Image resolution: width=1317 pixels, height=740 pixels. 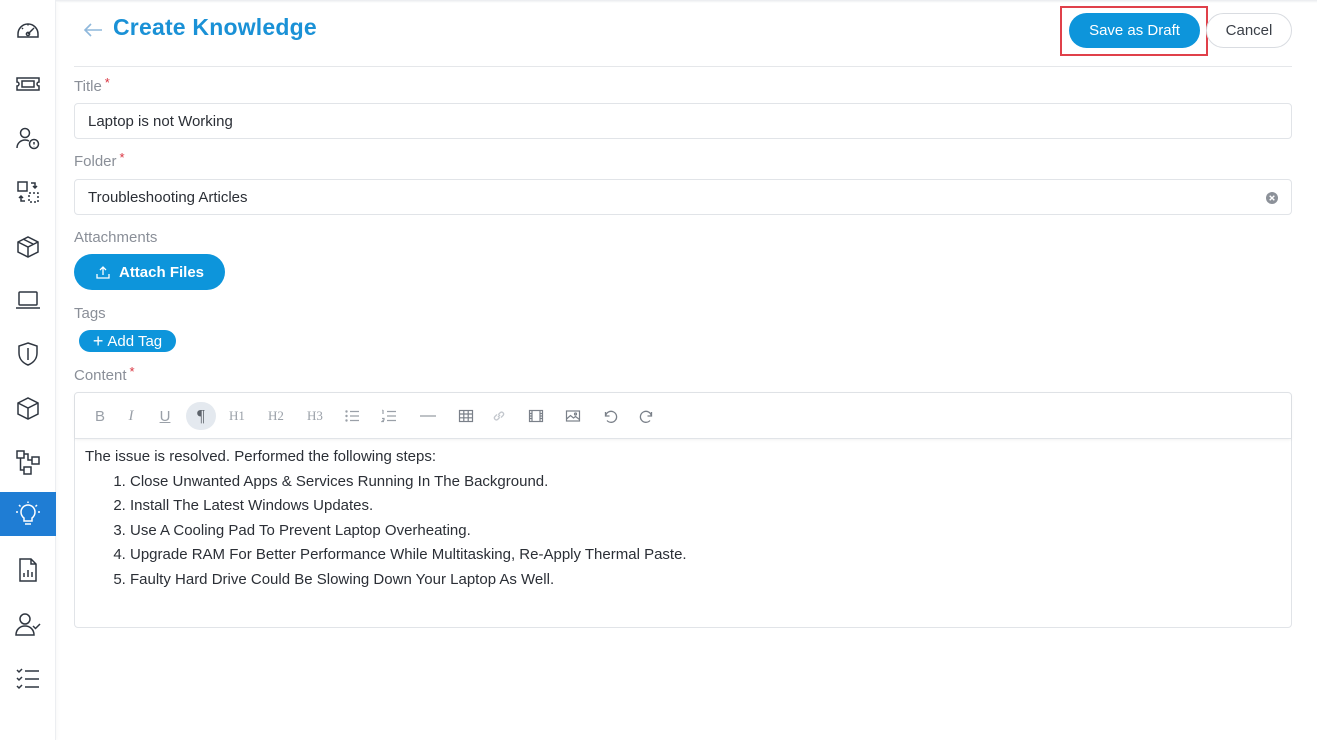 I want to click on horizontal-rule-button, so click(x=428, y=416).